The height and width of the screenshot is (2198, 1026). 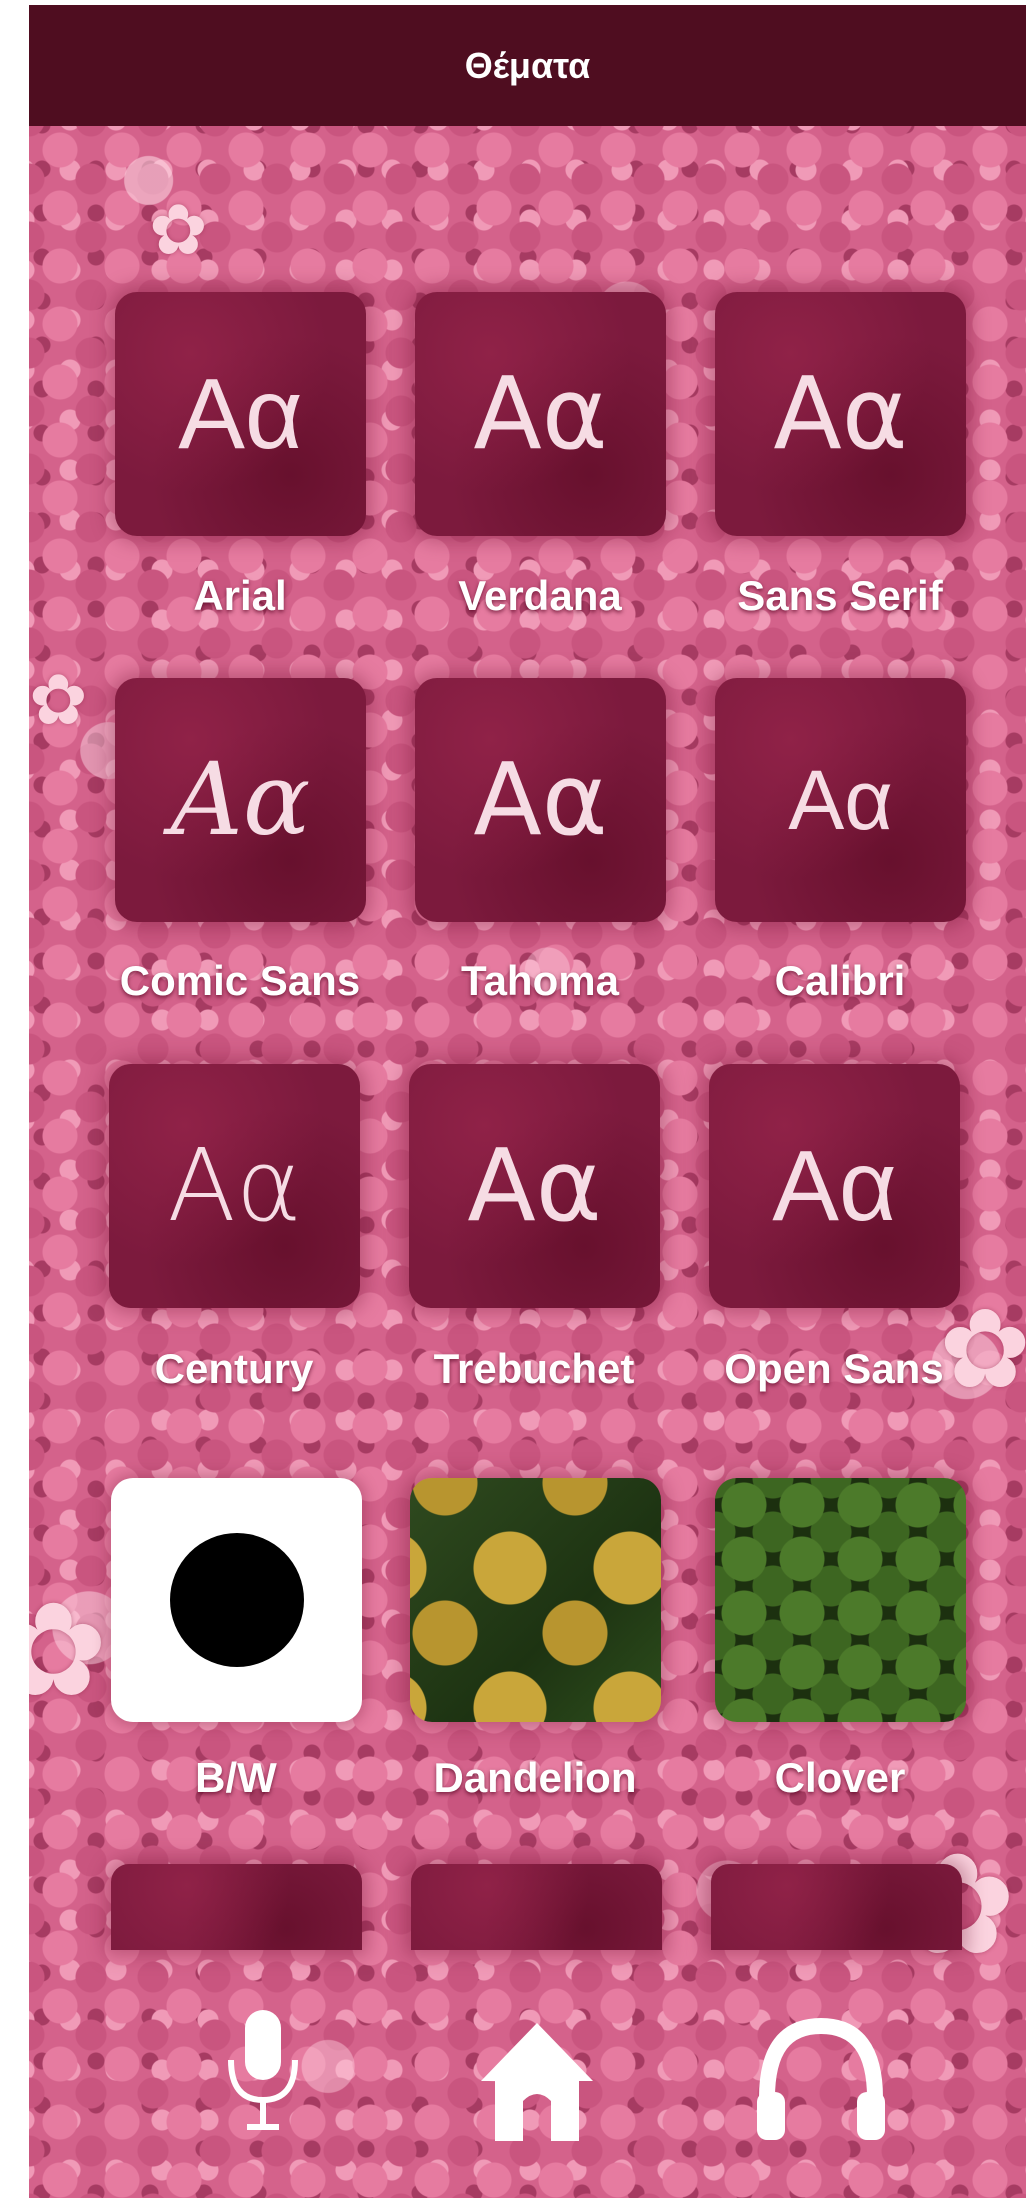 What do you see at coordinates (236, 1777) in the screenshot?
I see `theme-label-bw: B/W` at bounding box center [236, 1777].